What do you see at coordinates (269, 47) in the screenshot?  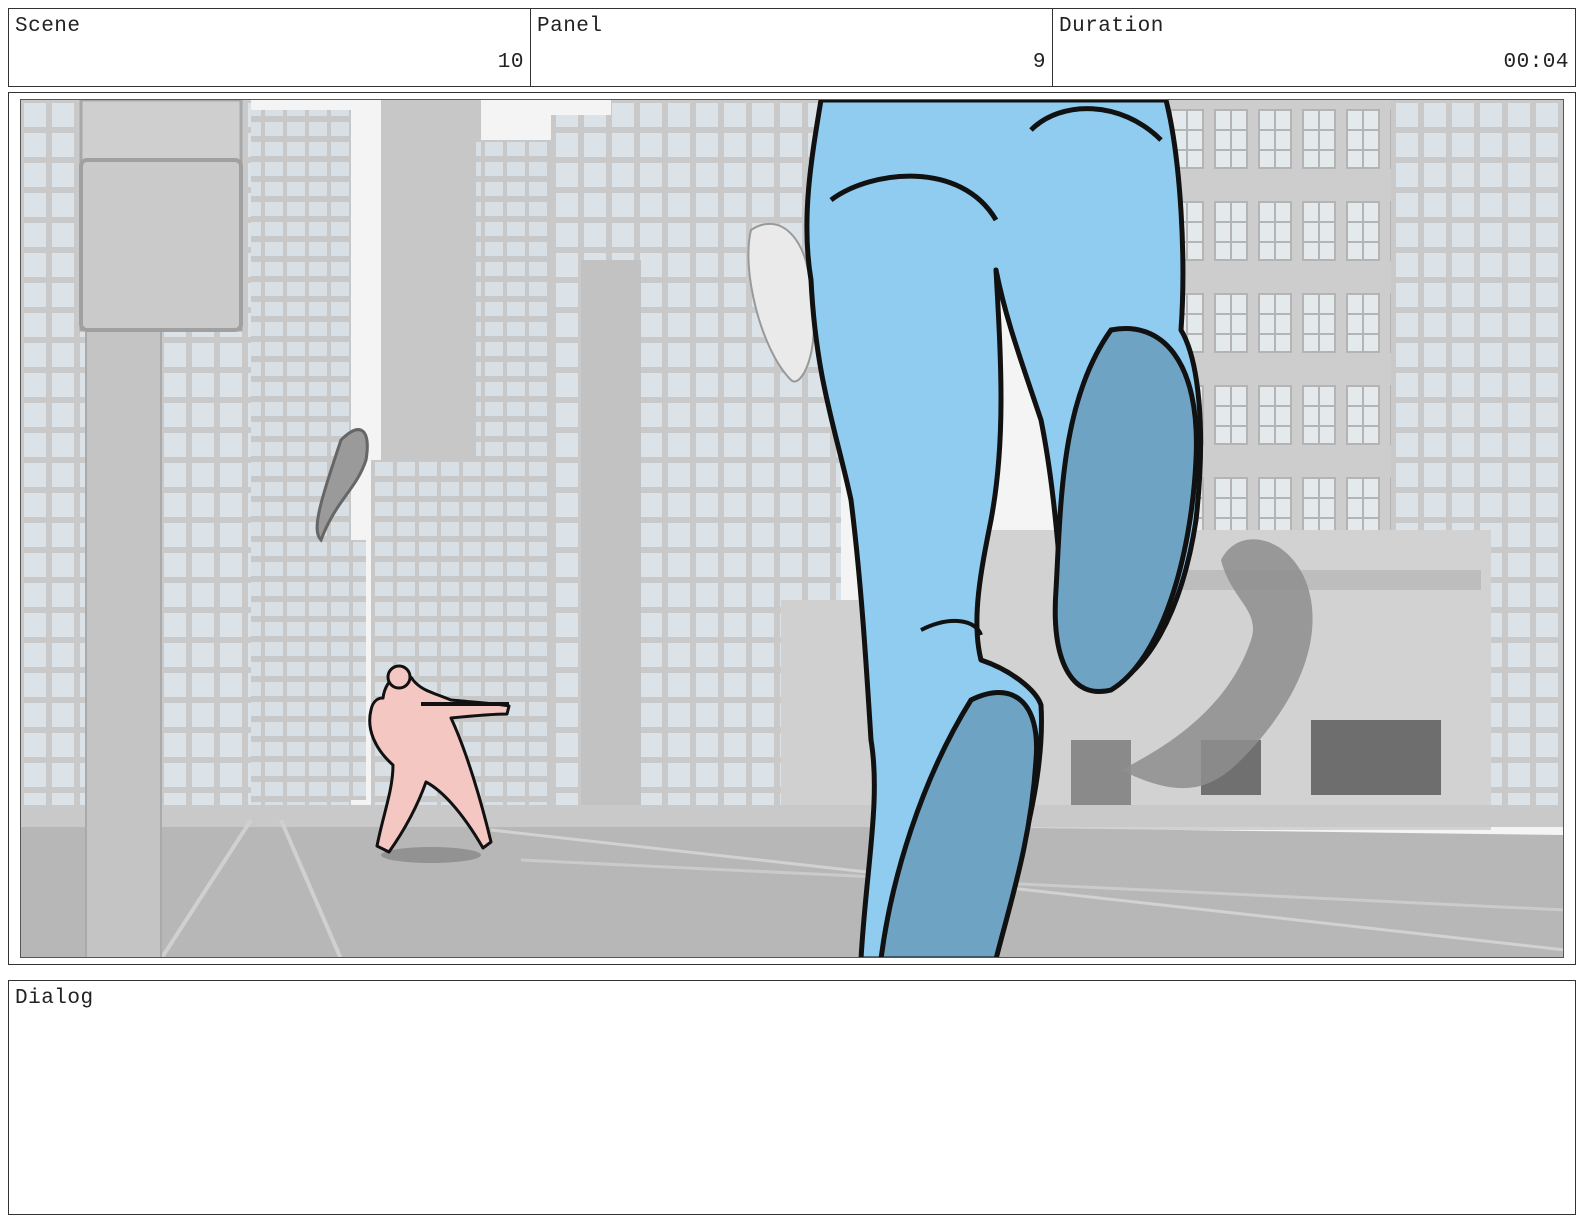 I see `scene-field: Scene 10` at bounding box center [269, 47].